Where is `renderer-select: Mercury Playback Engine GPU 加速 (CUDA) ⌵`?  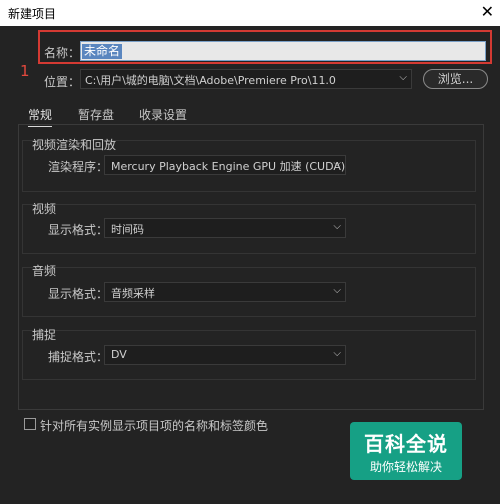
renderer-select: Mercury Playback Engine GPU 加速 (CUDA) ⌵ is located at coordinates (225, 165).